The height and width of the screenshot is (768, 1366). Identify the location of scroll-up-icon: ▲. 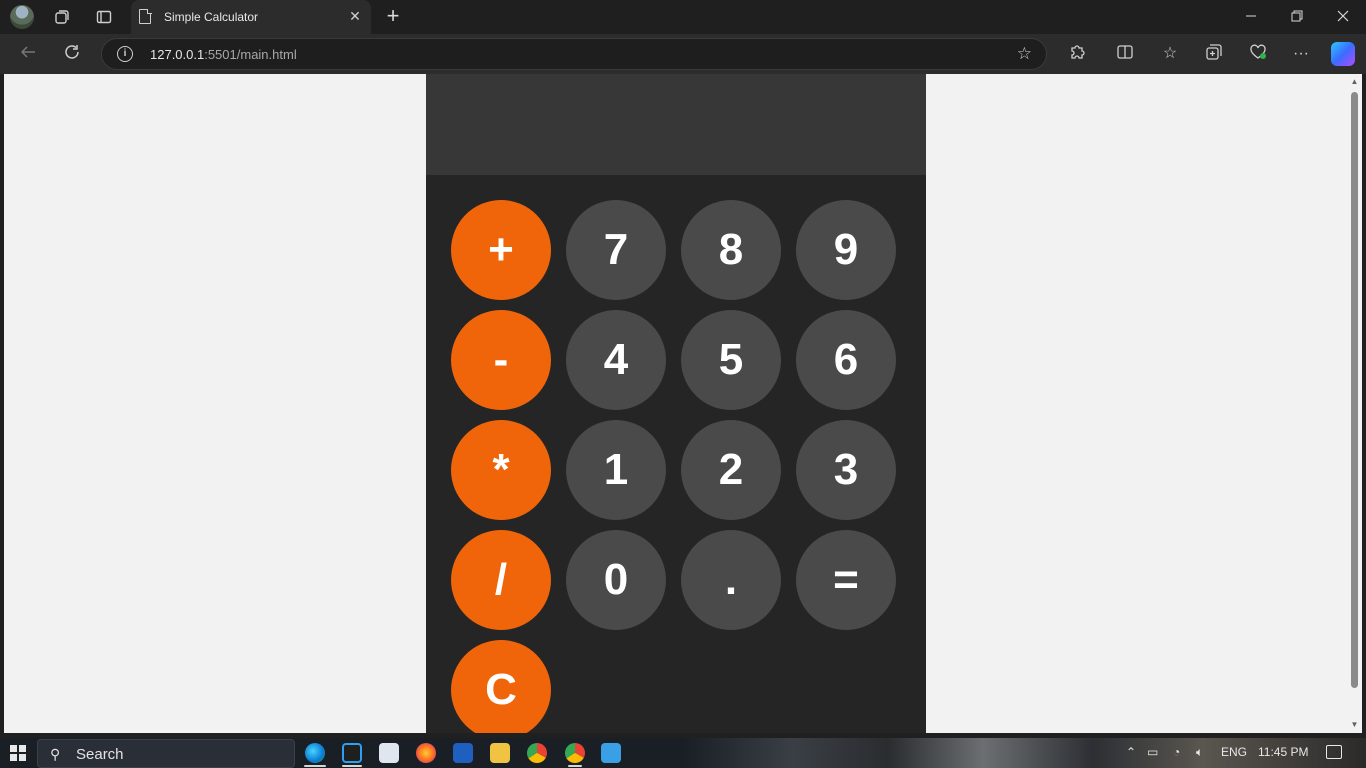
(1354, 81).